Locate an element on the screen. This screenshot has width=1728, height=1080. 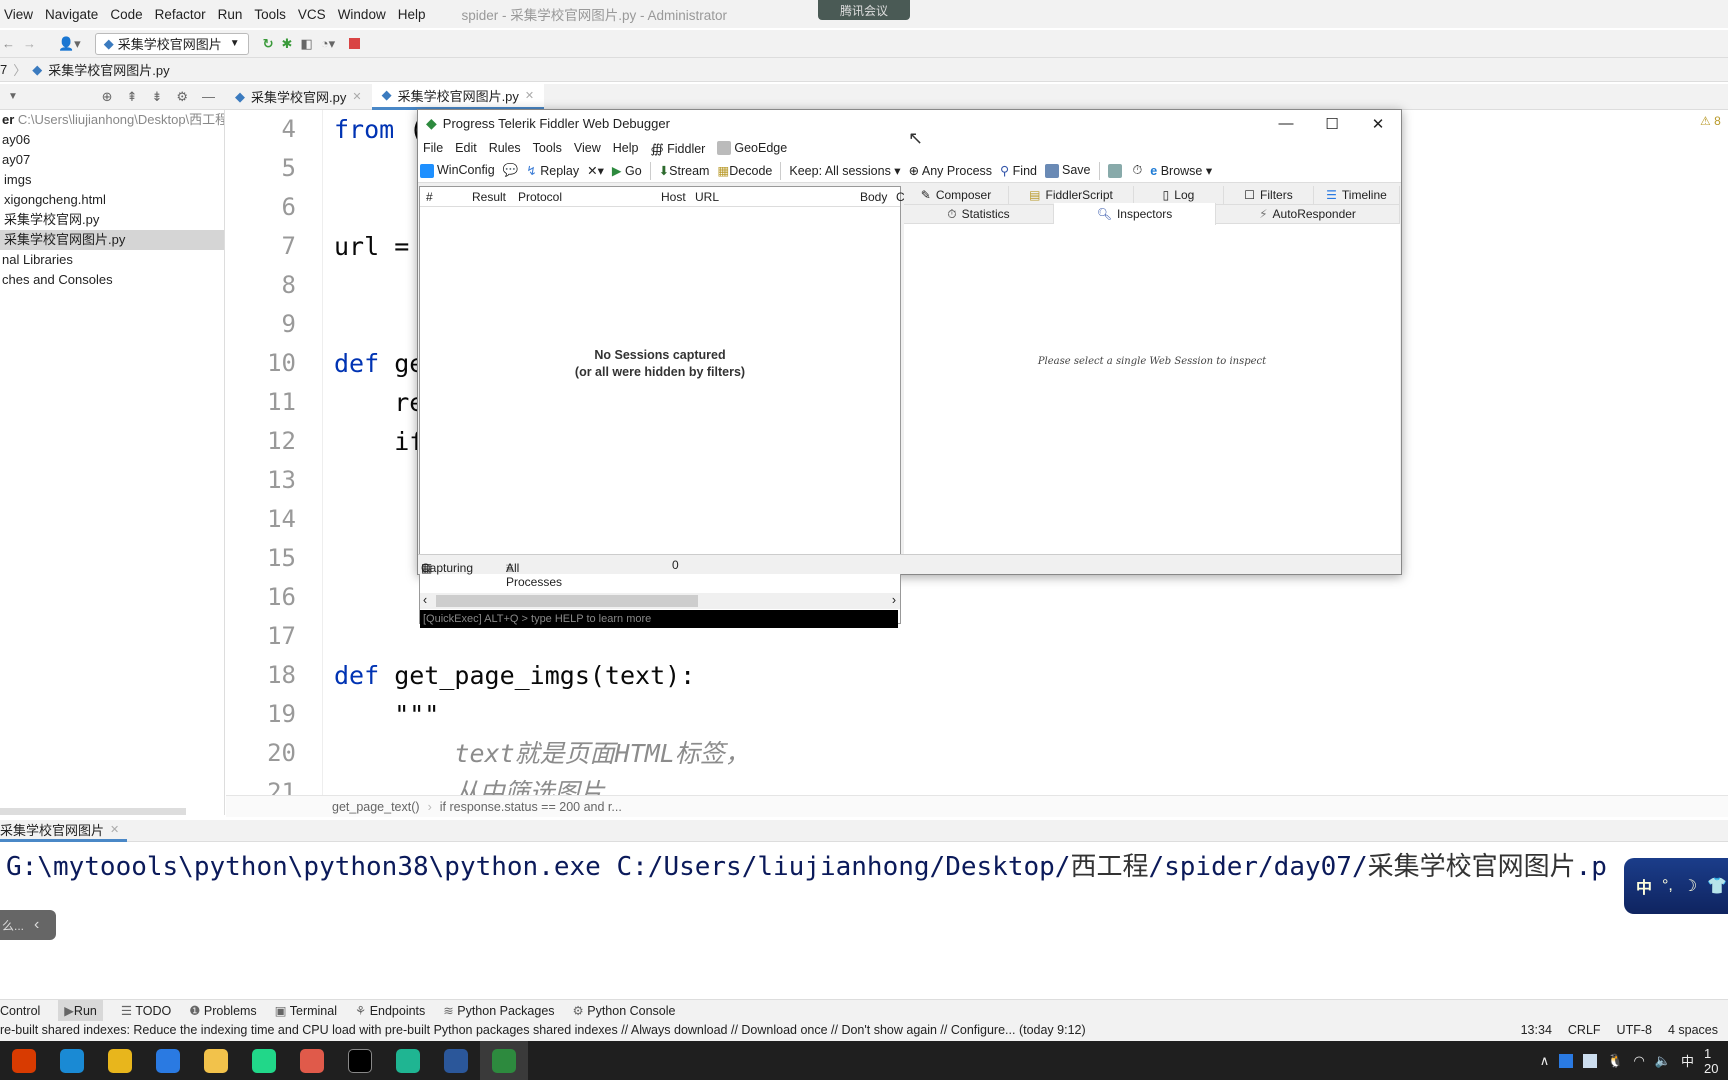
profile-icon: ◔▾ is located at coordinates (328, 44).